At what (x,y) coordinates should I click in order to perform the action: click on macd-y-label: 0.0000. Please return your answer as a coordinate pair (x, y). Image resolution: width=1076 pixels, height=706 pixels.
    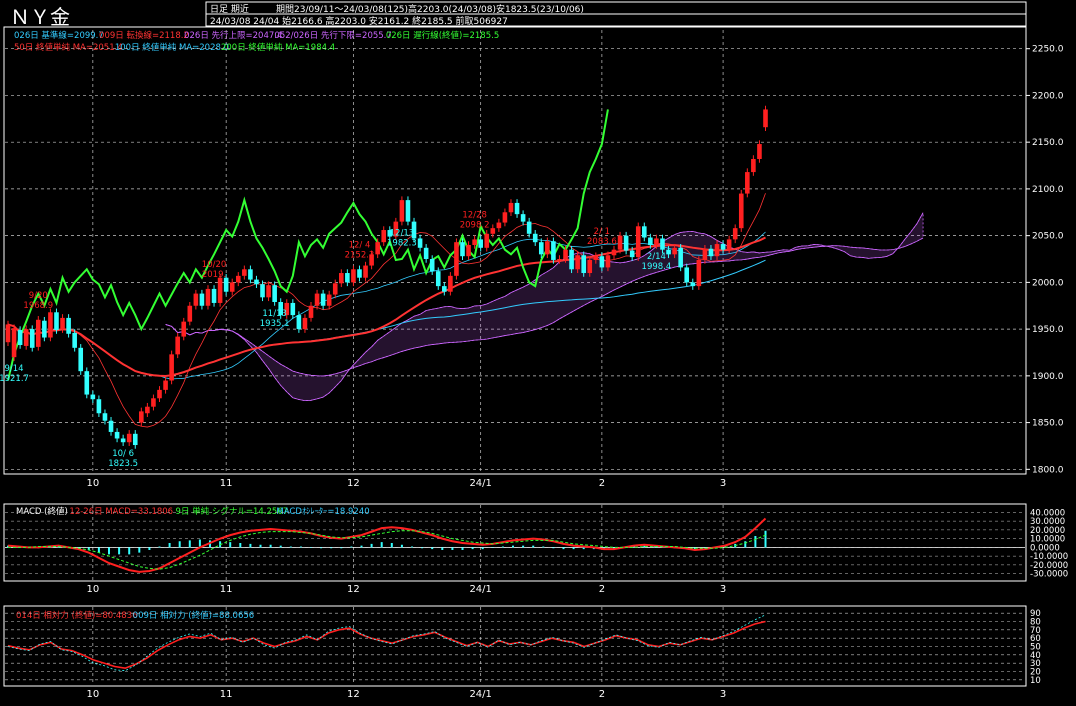
    Looking at the image, I should click on (1045, 548).